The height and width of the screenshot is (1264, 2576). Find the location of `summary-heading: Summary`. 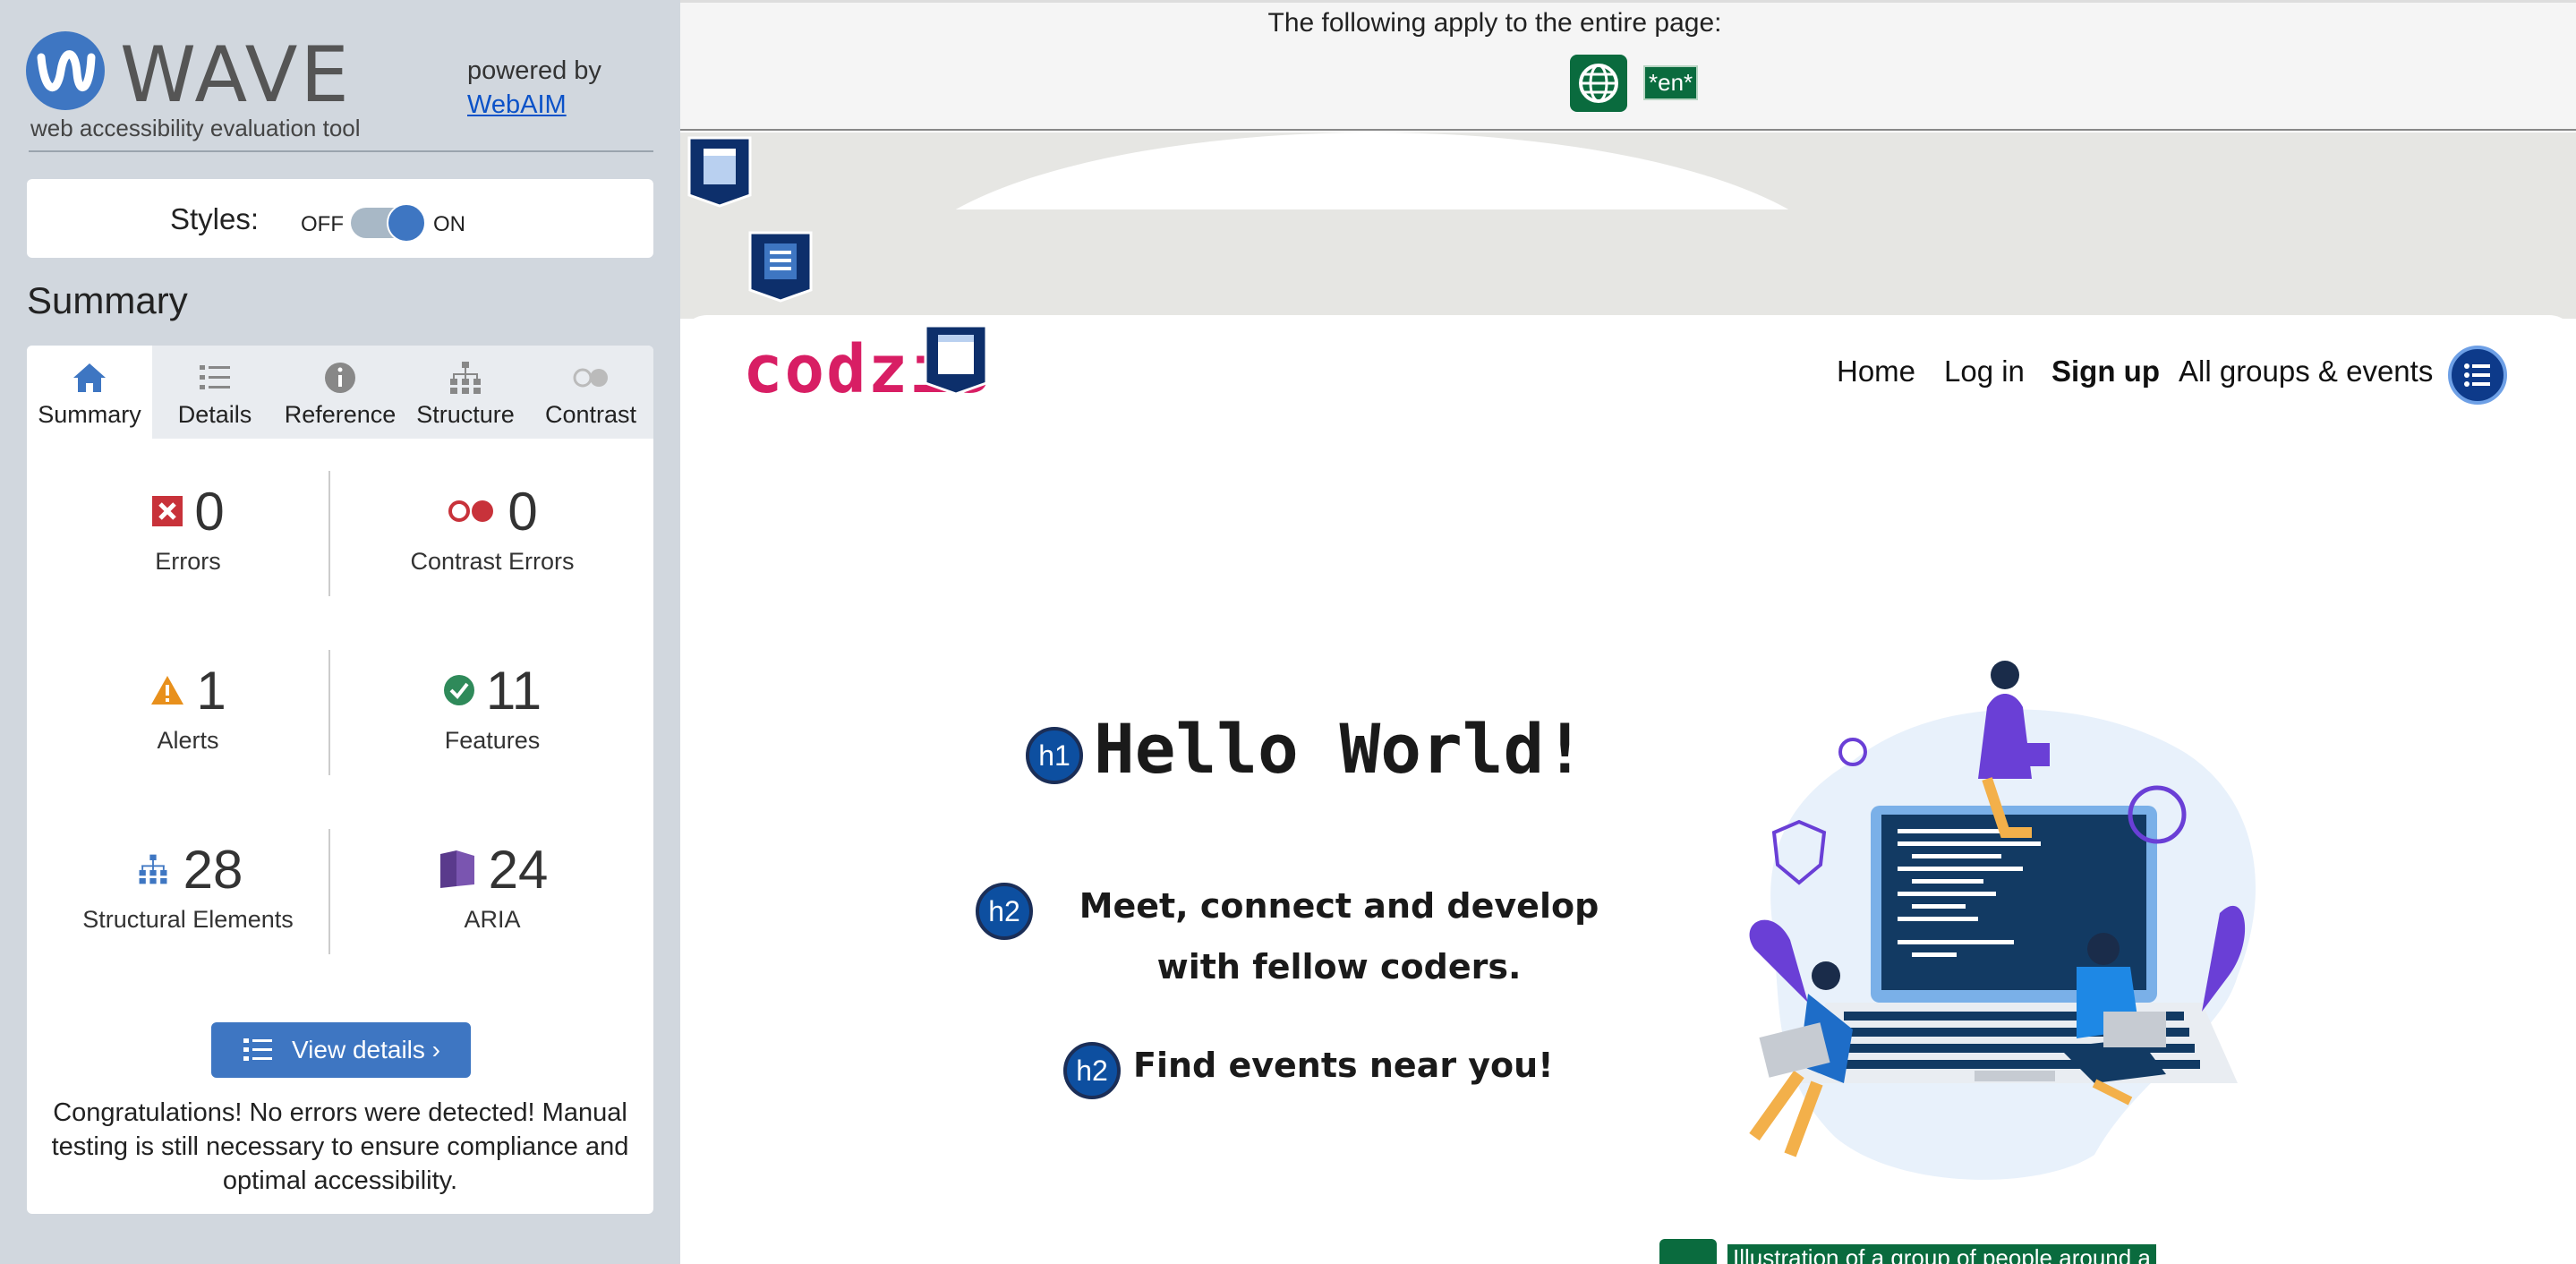

summary-heading: Summary is located at coordinates (107, 300).